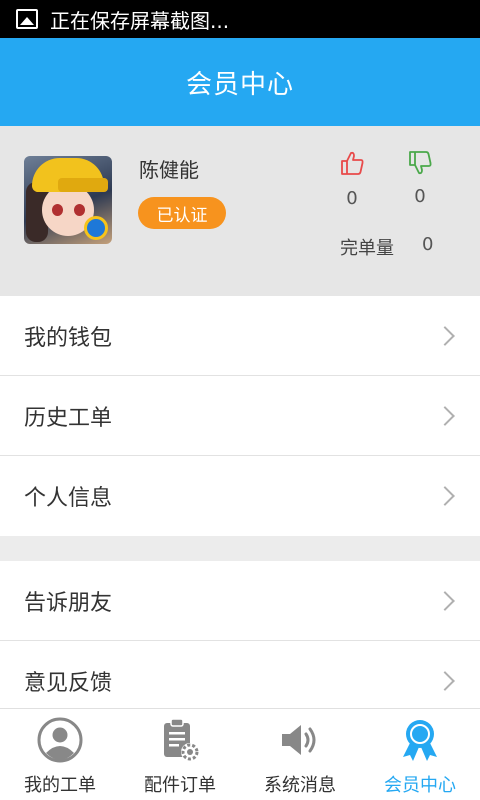 This screenshot has width=480, height=800. I want to click on tab-parts-orders: 配件订单, so click(180, 754).